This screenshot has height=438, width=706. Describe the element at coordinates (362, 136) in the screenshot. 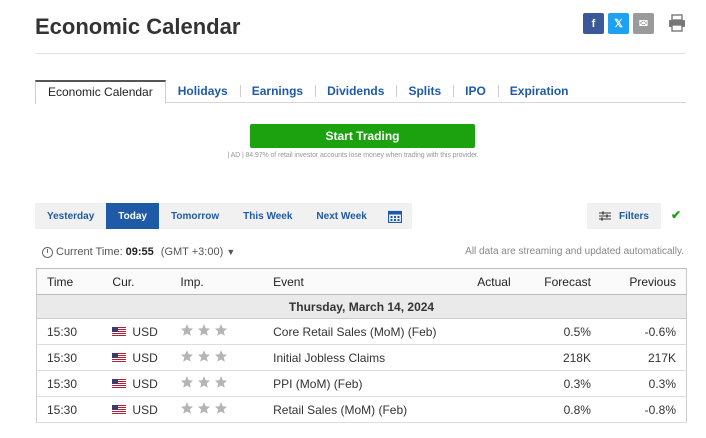

I see `start-trading-button: Start Trading` at that location.